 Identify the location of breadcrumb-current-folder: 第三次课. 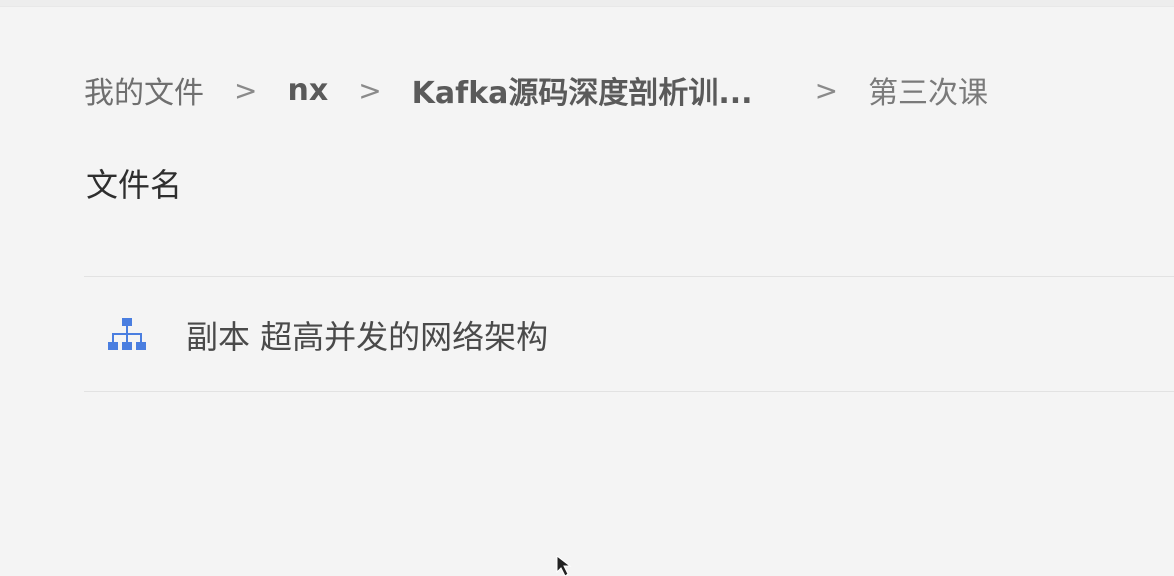
(928, 93).